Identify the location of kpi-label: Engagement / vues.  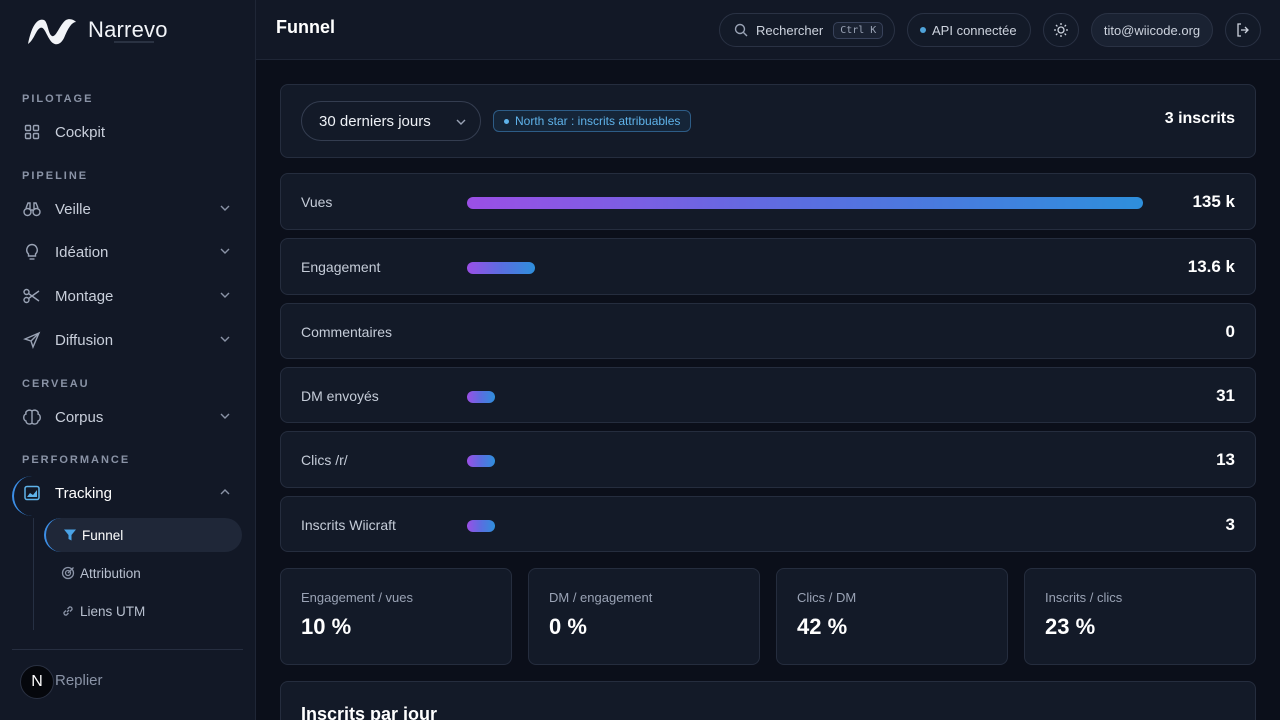
(357, 597).